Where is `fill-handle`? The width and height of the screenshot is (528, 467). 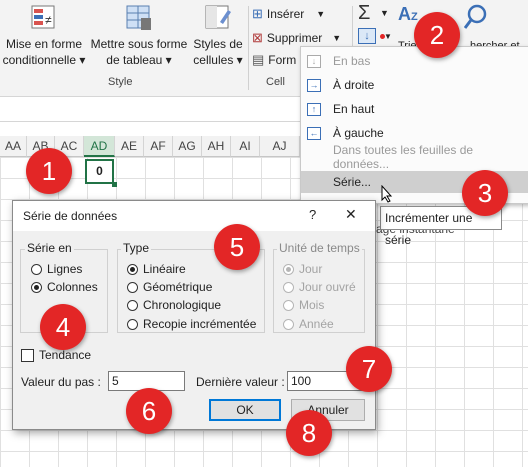 fill-handle is located at coordinates (114, 184).